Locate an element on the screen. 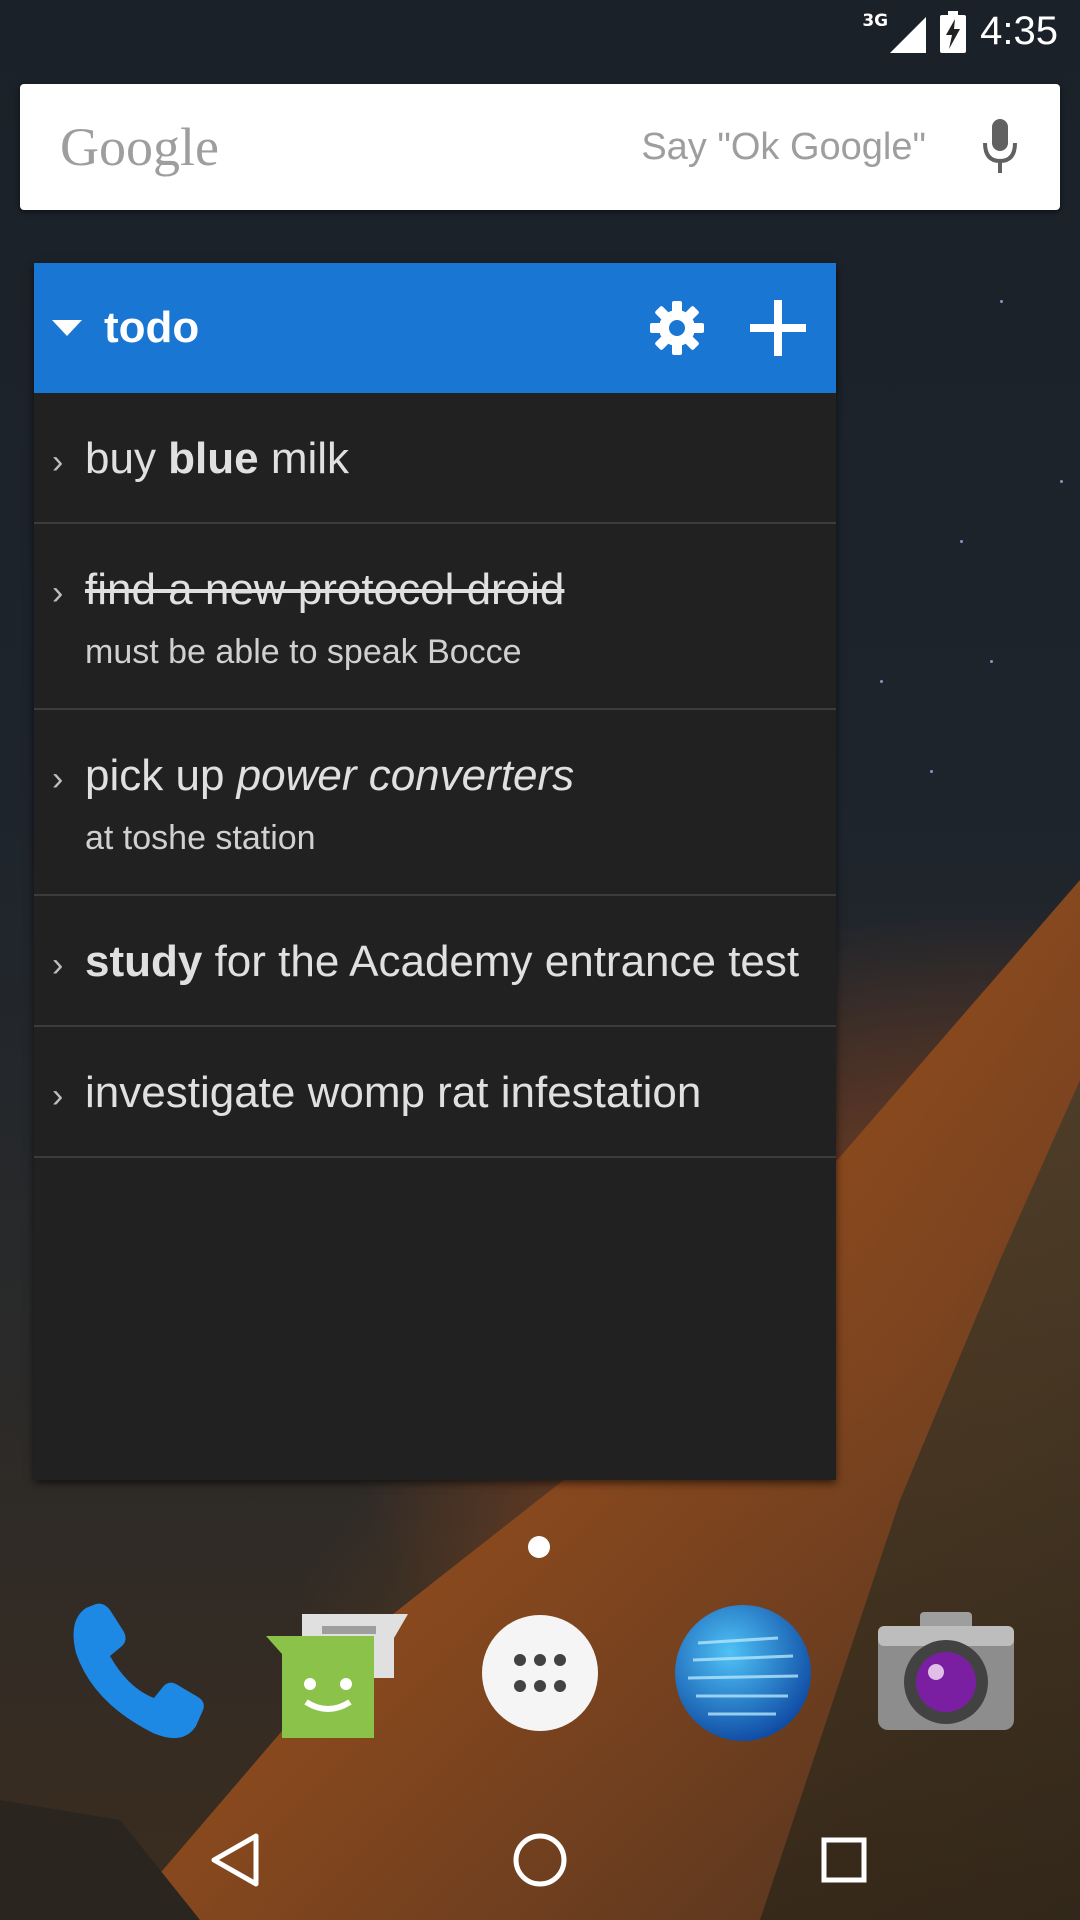  todo-item-text: find a new protocol droid is located at coordinates (445, 589).